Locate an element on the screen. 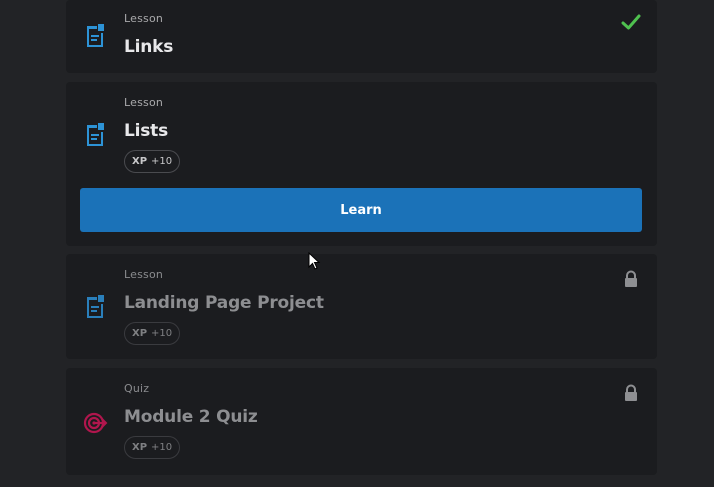 The width and height of the screenshot is (714, 487). learn-button: Learn is located at coordinates (361, 210).